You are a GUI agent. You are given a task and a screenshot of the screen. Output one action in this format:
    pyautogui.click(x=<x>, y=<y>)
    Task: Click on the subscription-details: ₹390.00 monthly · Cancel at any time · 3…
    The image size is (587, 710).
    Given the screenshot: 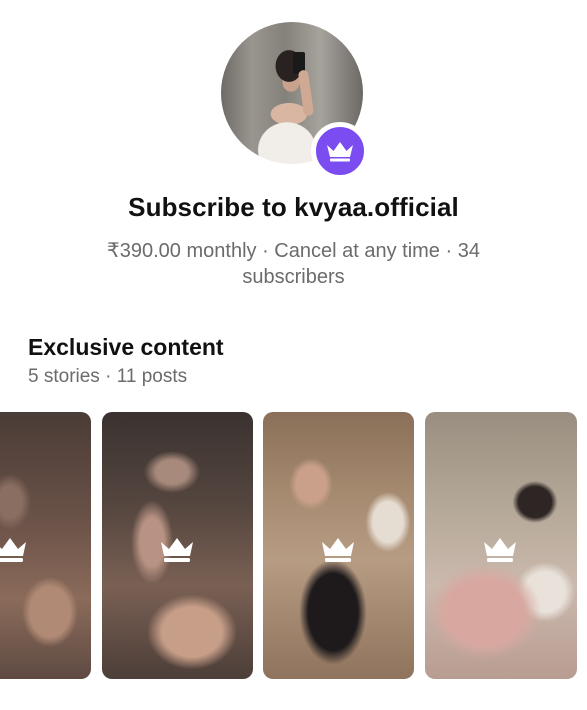 What is the action you would take?
    pyautogui.click(x=293, y=264)
    